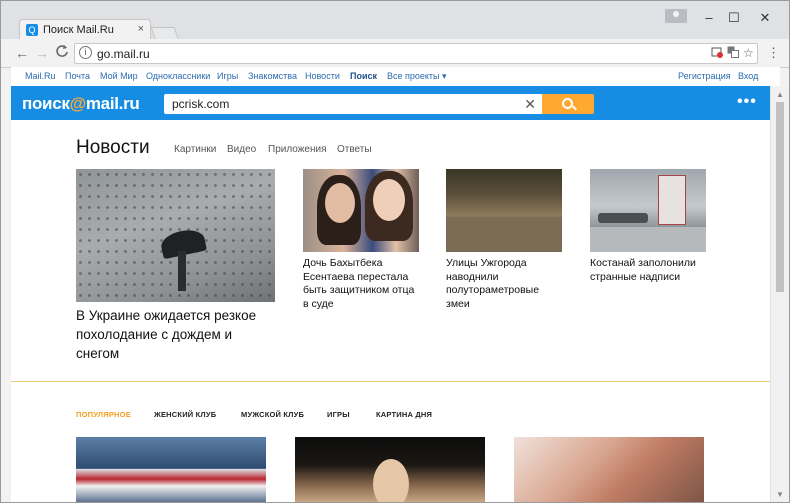 Image resolution: width=790 pixels, height=503 pixels. I want to click on tab-video: Видео, so click(241, 149).